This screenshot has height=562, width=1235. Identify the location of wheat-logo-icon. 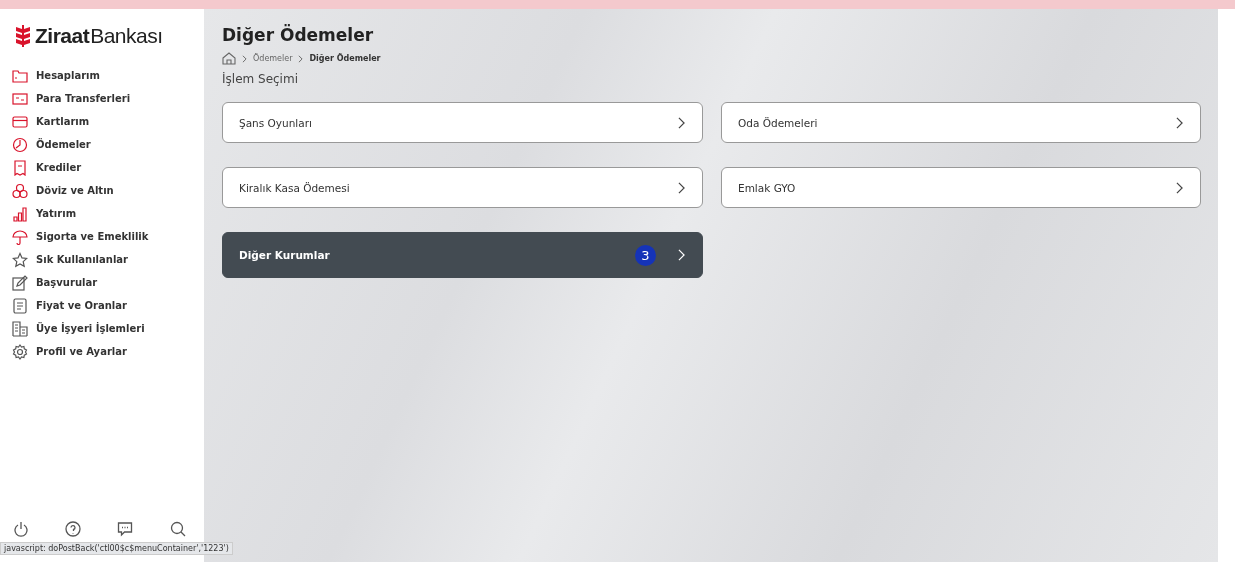
(23, 36).